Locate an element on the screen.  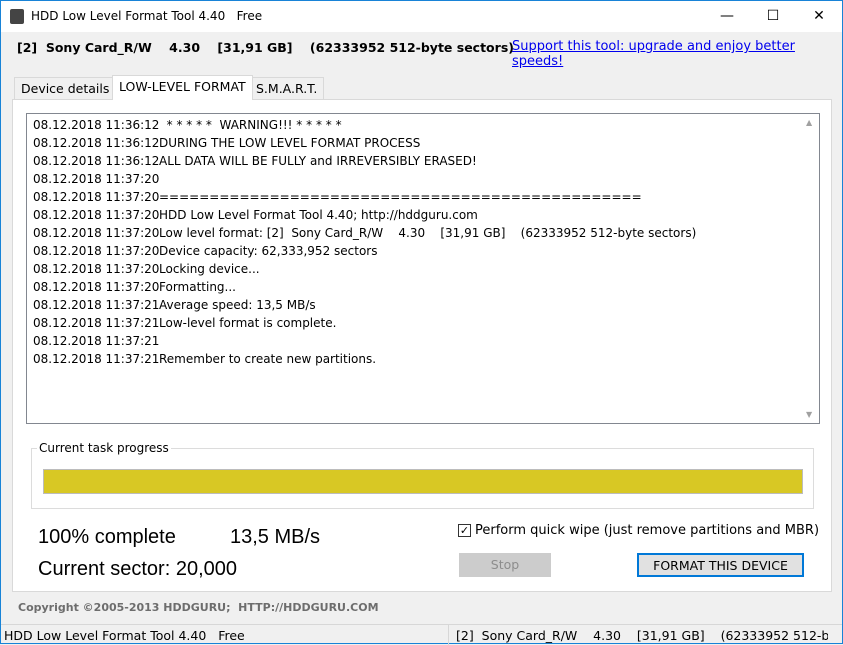
tab-low-level-format: LOW-LEVEL FORMAT is located at coordinates (182, 87).